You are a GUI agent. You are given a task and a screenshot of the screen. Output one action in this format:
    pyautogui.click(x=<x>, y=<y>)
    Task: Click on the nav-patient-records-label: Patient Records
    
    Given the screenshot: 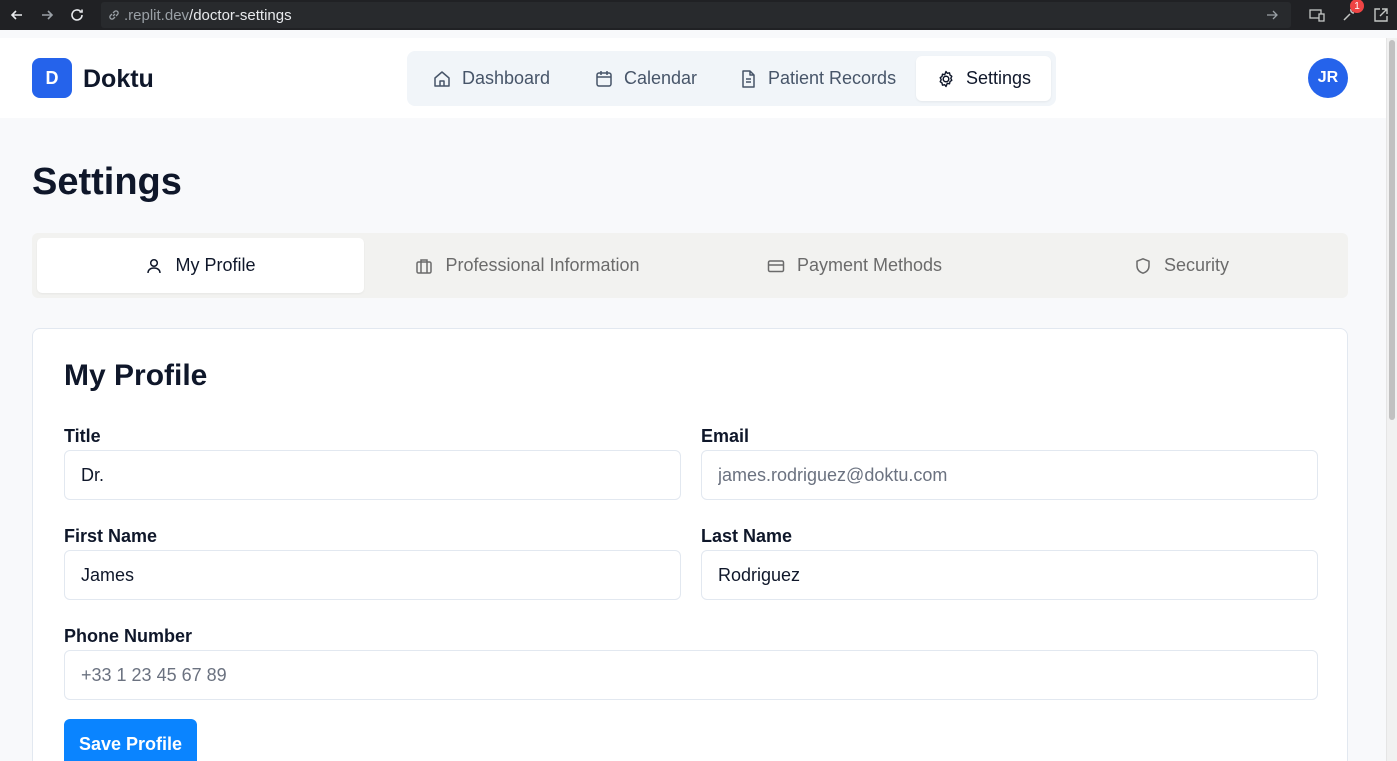 What is the action you would take?
    pyautogui.click(x=832, y=78)
    